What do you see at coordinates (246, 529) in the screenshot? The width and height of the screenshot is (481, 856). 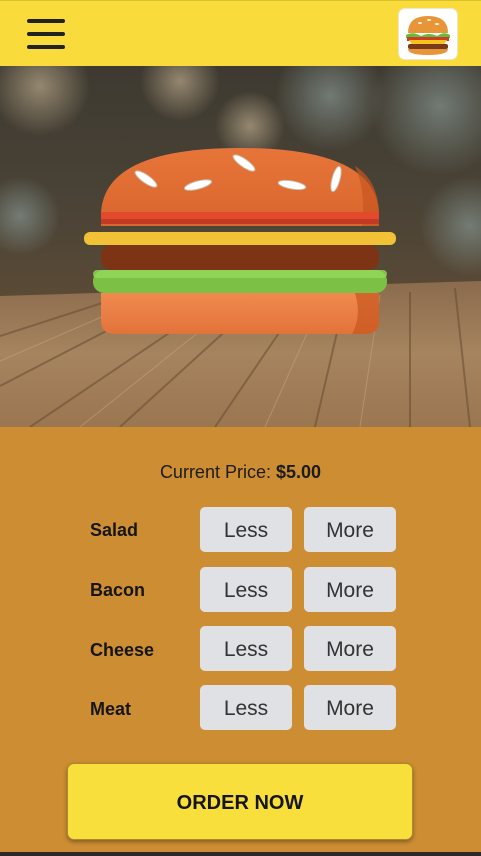 I see `salad-less-button: Less` at bounding box center [246, 529].